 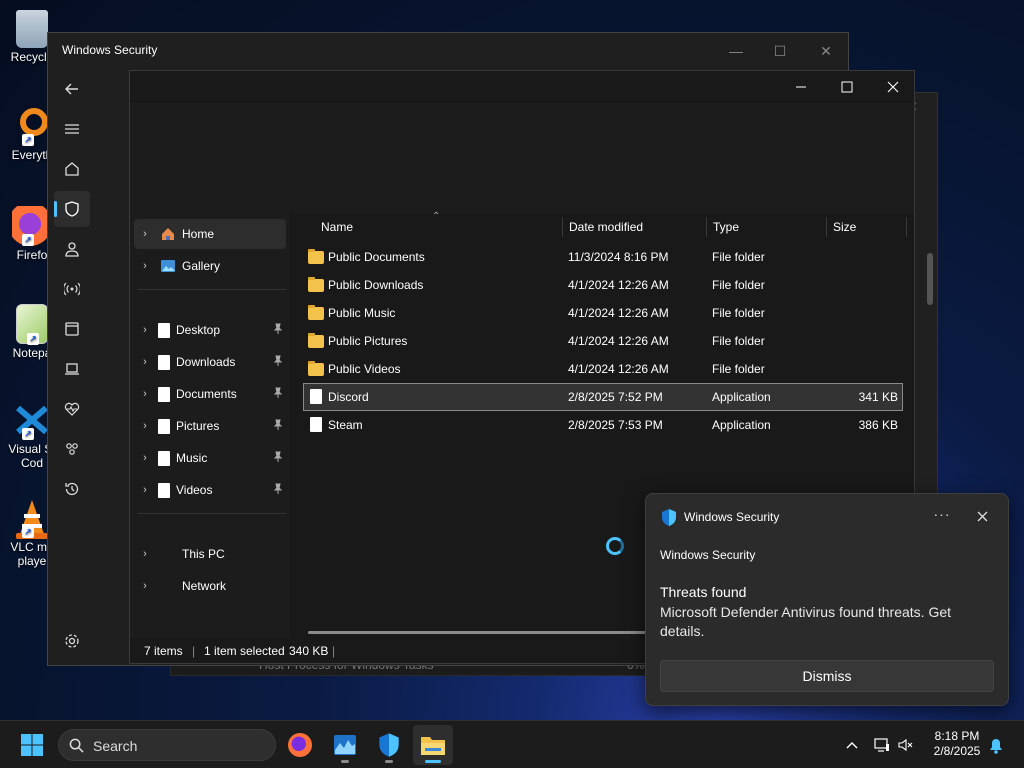 I want to click on start-windows-icon, so click(x=32, y=745).